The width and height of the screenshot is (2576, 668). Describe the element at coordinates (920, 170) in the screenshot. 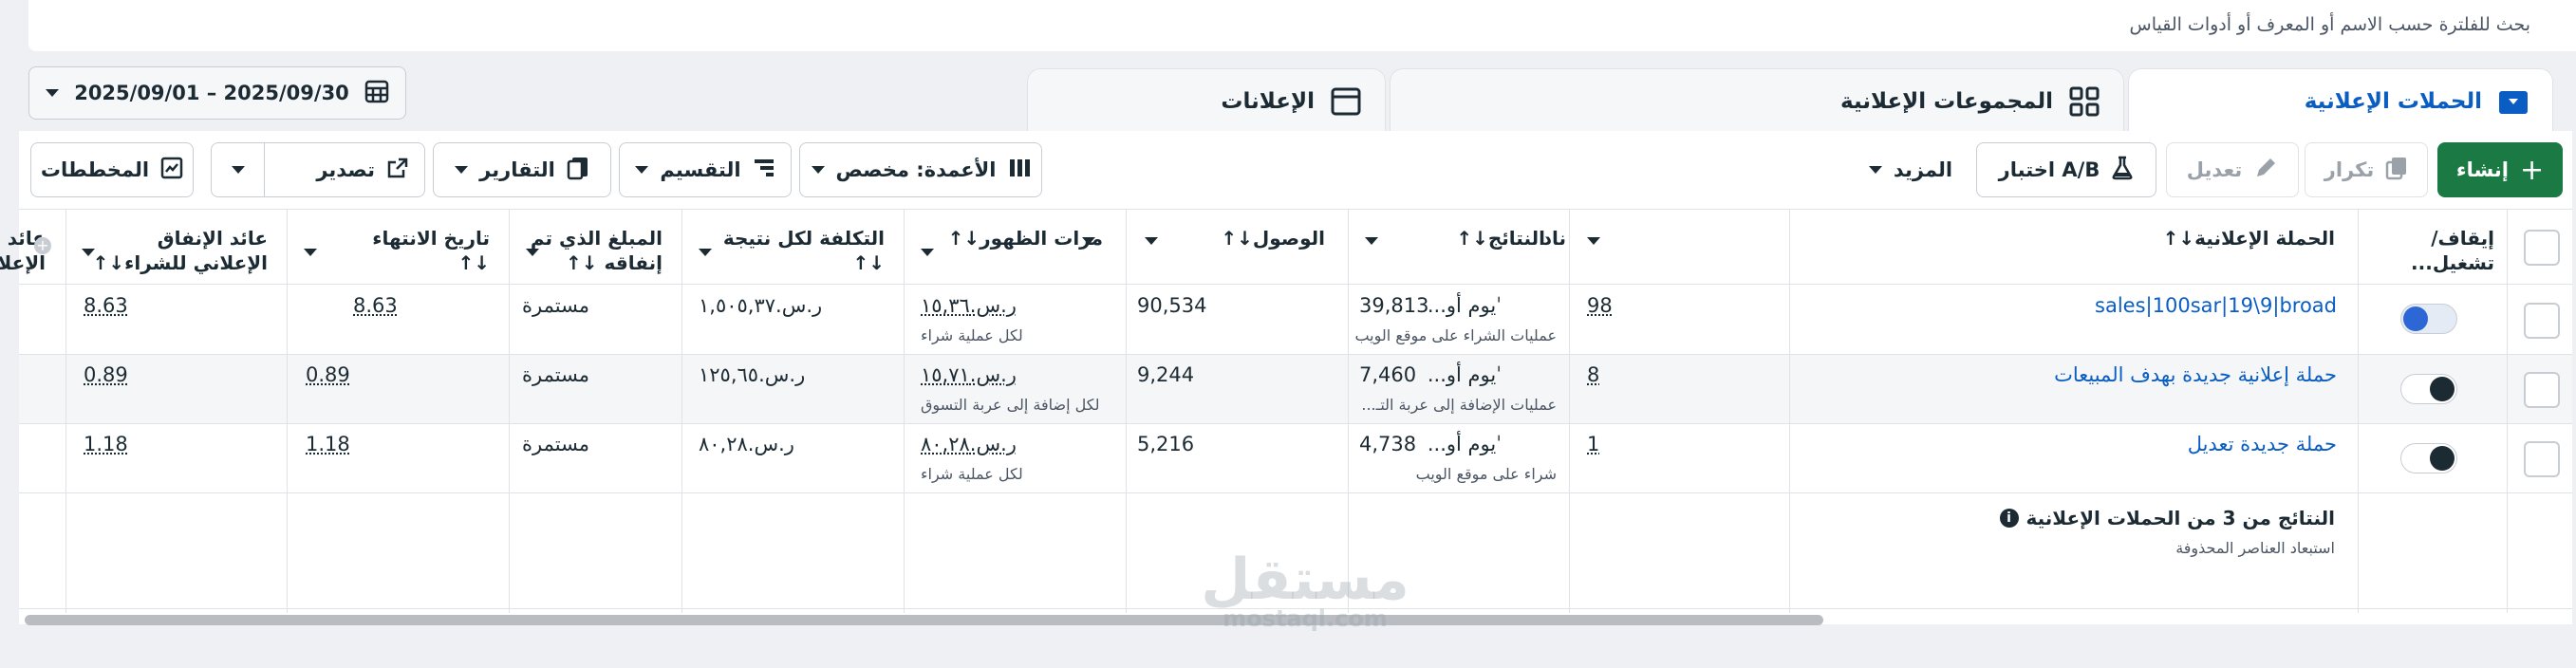

I see `columns-dropdown: الأعمدة: مخصص` at that location.